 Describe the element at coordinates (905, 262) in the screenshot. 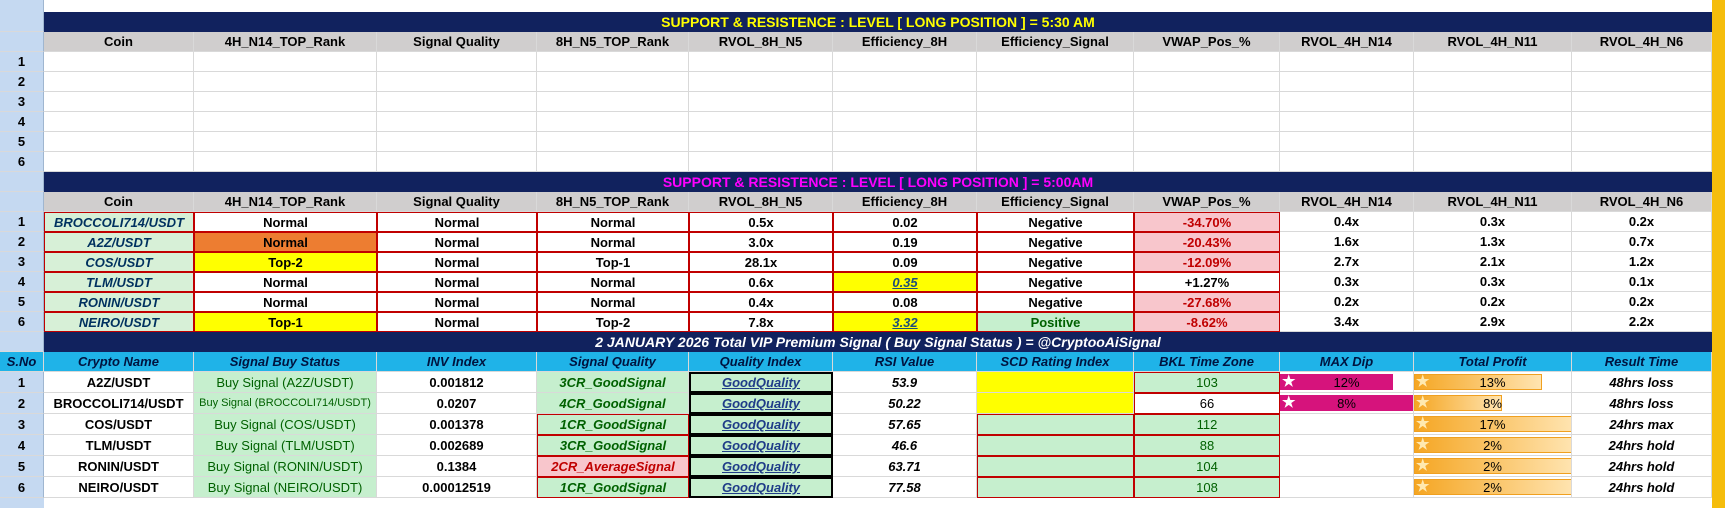

I see `efficiency-8h-cell: 0.09` at that location.